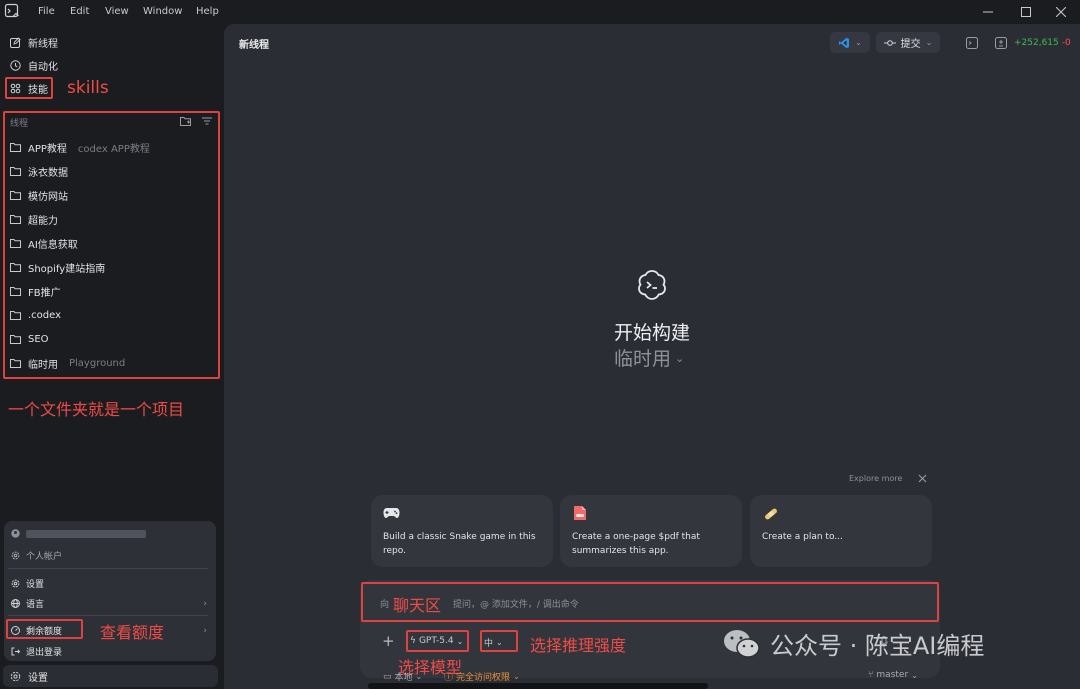  What do you see at coordinates (132, 632) in the screenshot?
I see `annotation-quota: 查看额度` at bounding box center [132, 632].